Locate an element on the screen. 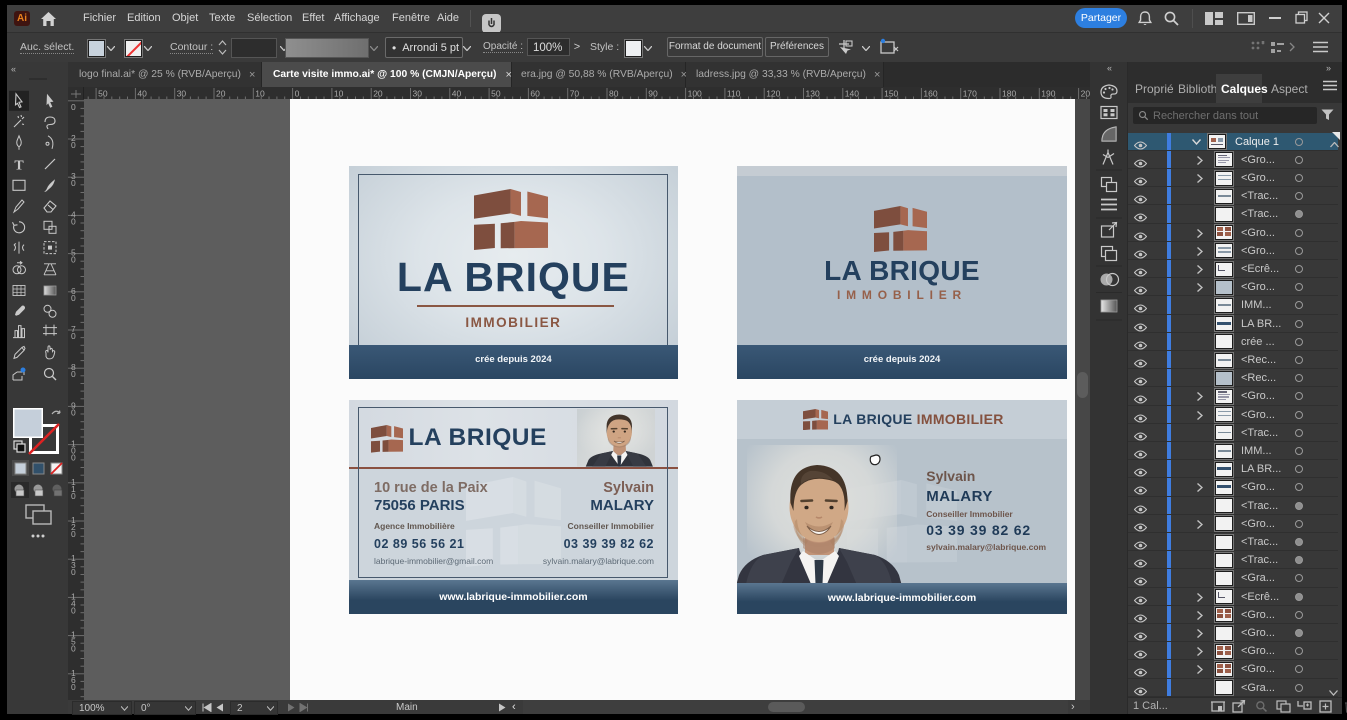 The width and height of the screenshot is (1347, 720). svg-text: 200 is located at coordinates (1085, 94).